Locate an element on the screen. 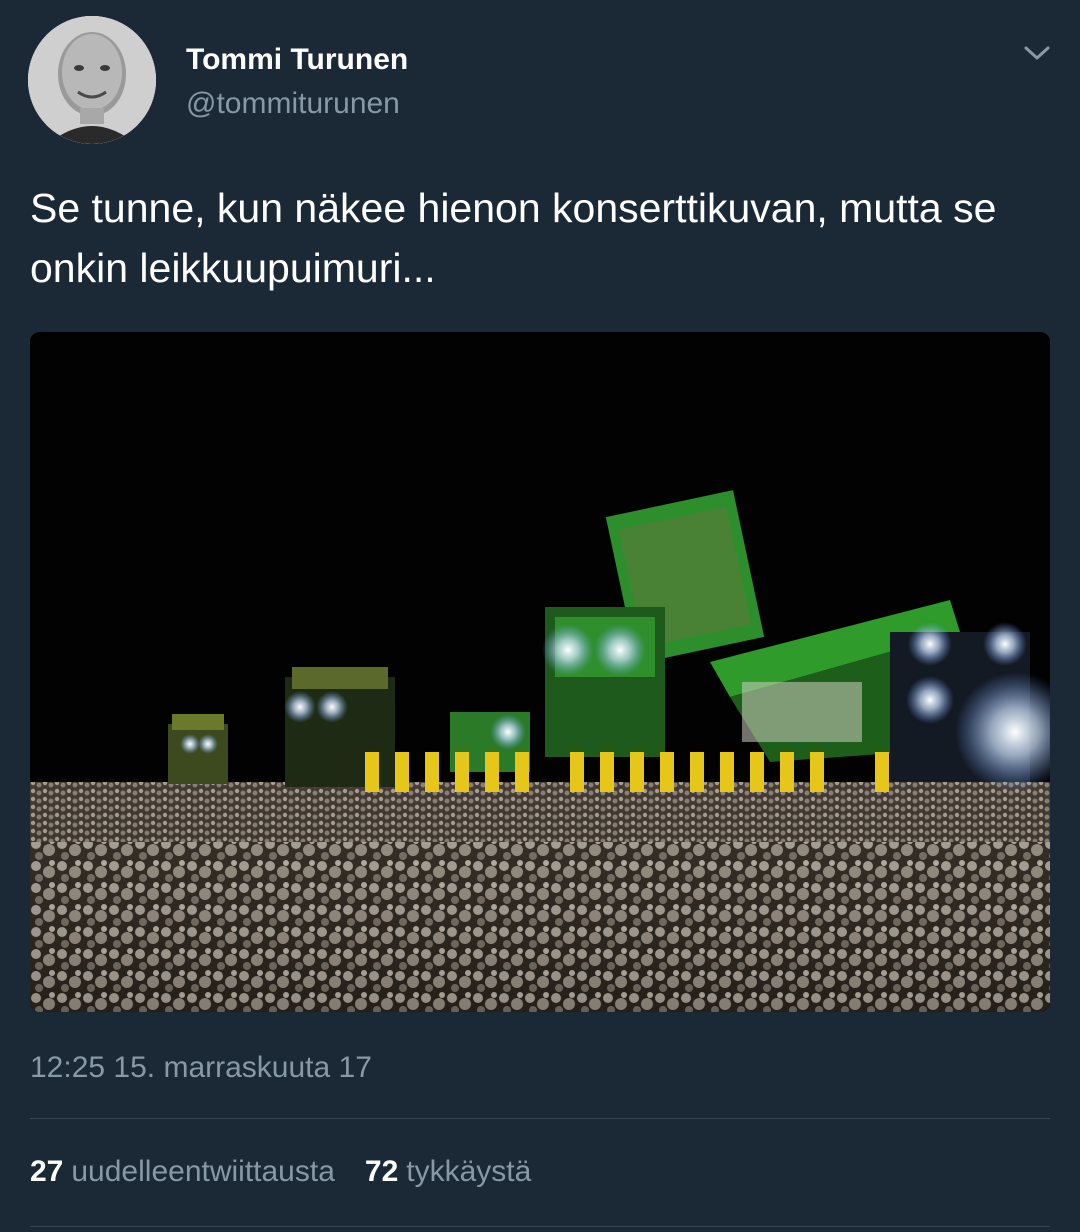 This screenshot has width=1080, height=1232. display-name: Tommi Turunen is located at coordinates (297, 60).